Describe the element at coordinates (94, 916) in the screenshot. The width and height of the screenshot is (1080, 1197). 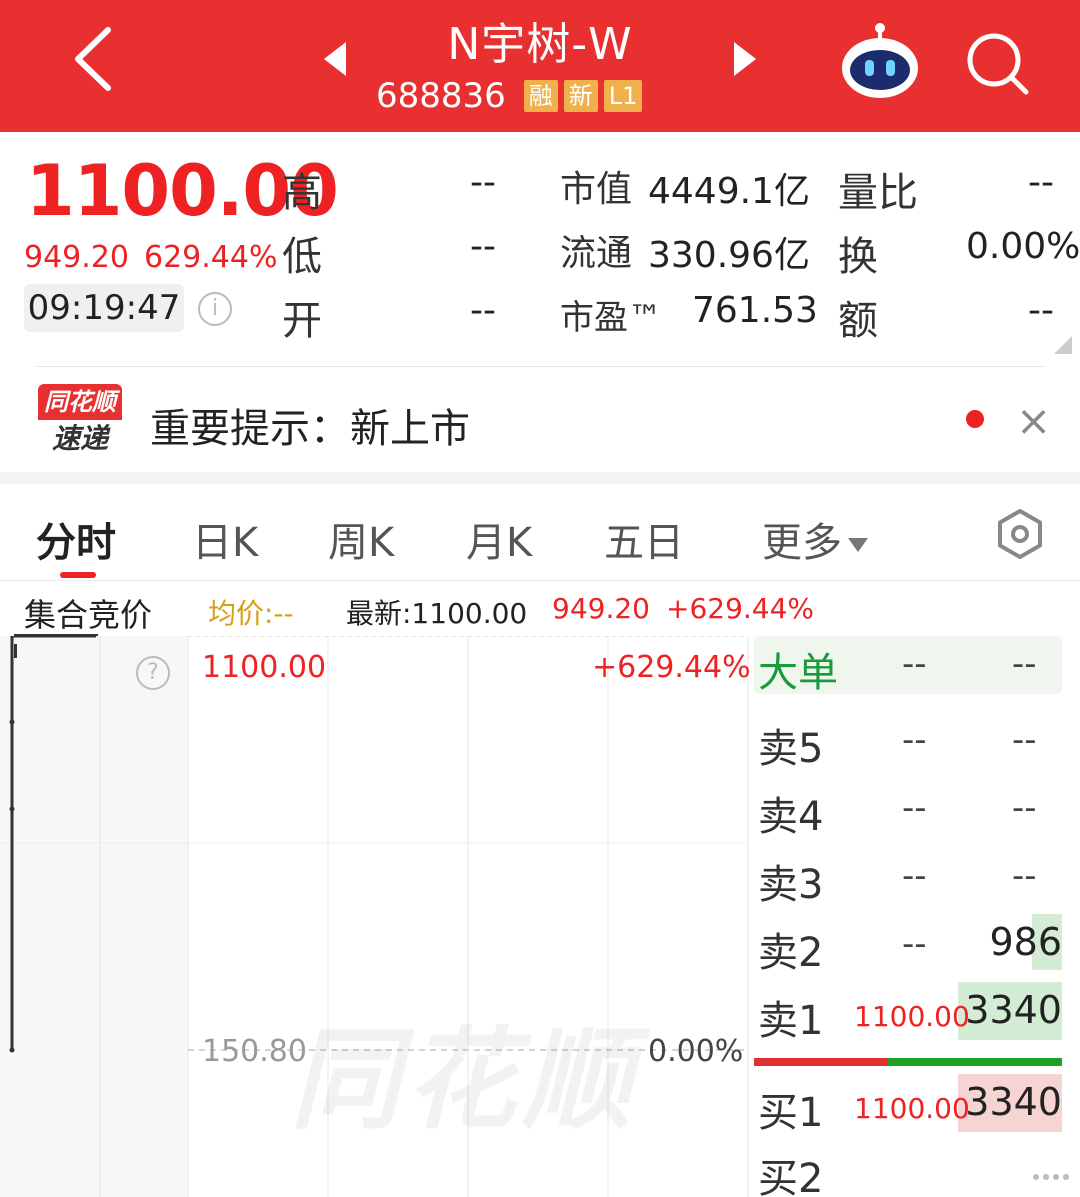
I see `auction-zone` at that location.